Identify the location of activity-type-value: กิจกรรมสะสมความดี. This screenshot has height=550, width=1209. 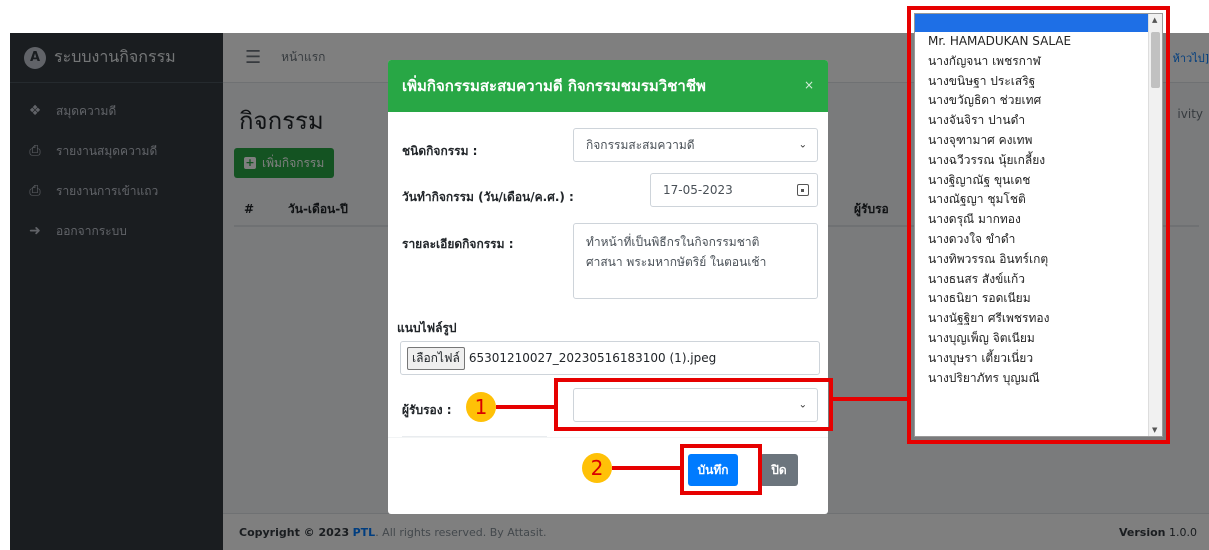
(640, 144).